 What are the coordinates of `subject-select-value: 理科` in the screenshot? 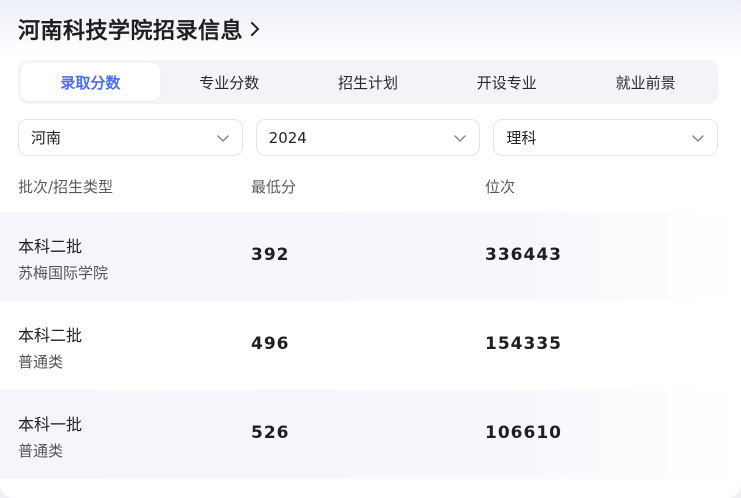 It's located at (521, 138).